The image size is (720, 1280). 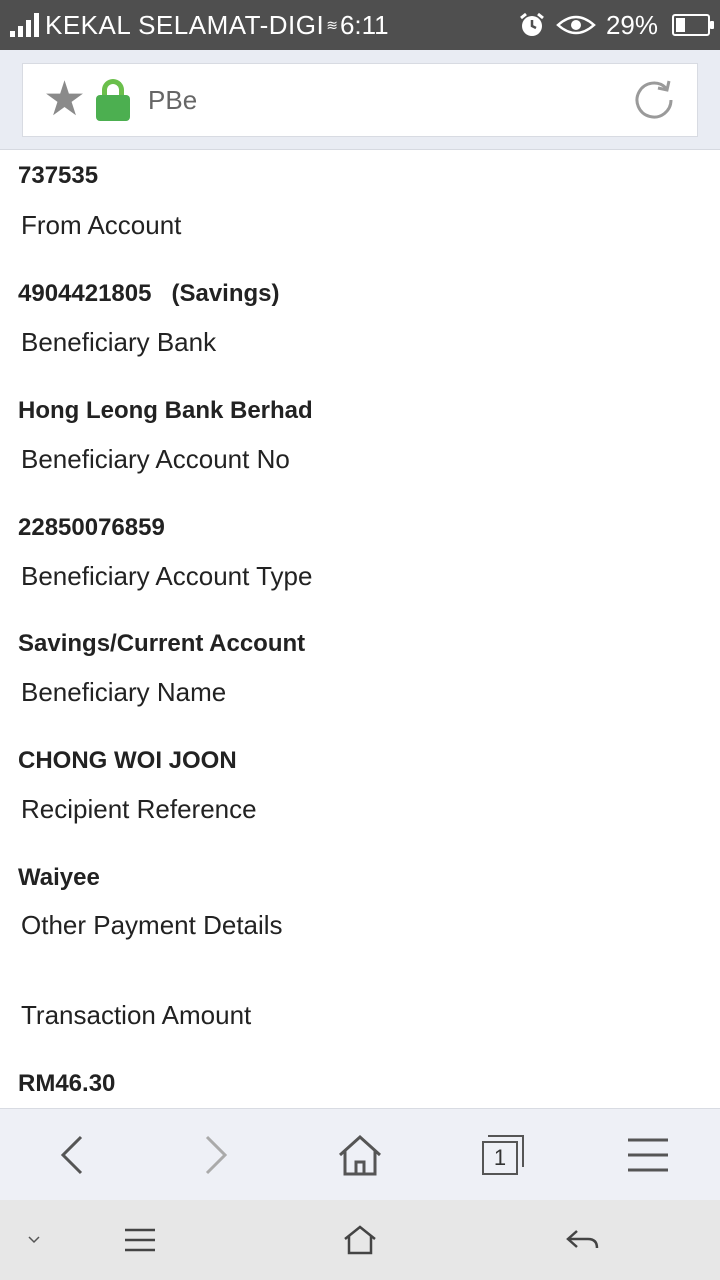 What do you see at coordinates (113, 108) in the screenshot?
I see `lock-body` at bounding box center [113, 108].